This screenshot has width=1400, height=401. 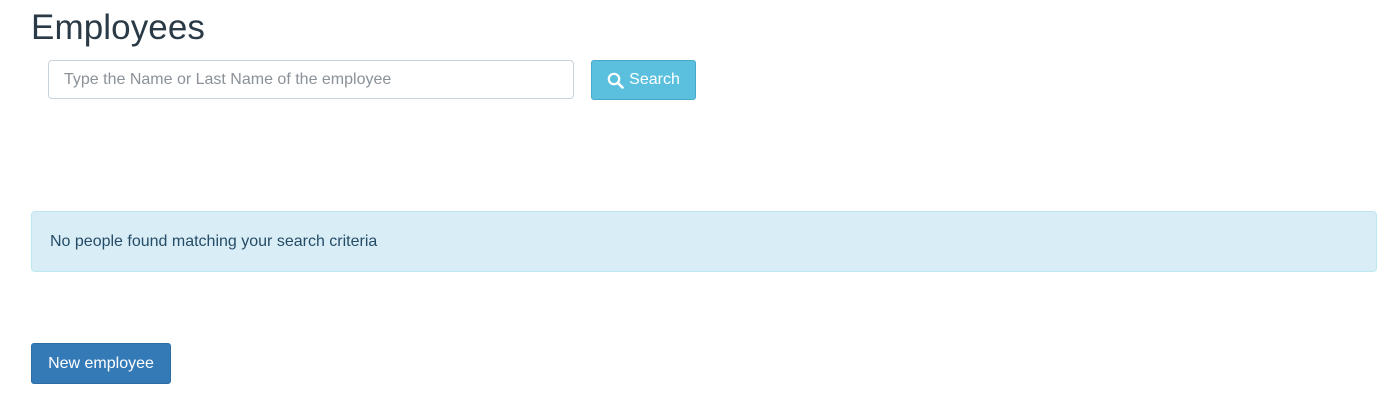 I want to click on search-icon, so click(x=615, y=80).